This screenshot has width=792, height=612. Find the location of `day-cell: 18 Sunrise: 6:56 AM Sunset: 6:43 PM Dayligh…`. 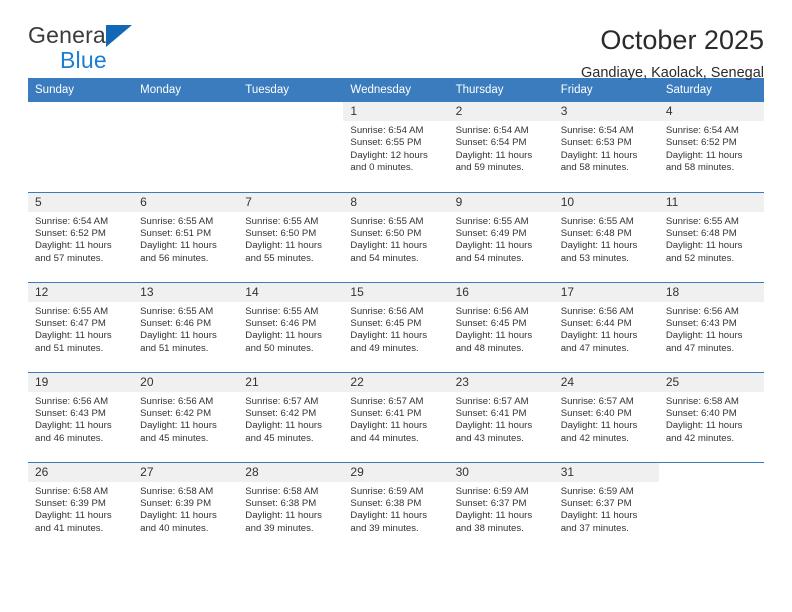

day-cell: 18 Sunrise: 6:56 AM Sunset: 6:43 PM Dayligh… is located at coordinates (711, 326).